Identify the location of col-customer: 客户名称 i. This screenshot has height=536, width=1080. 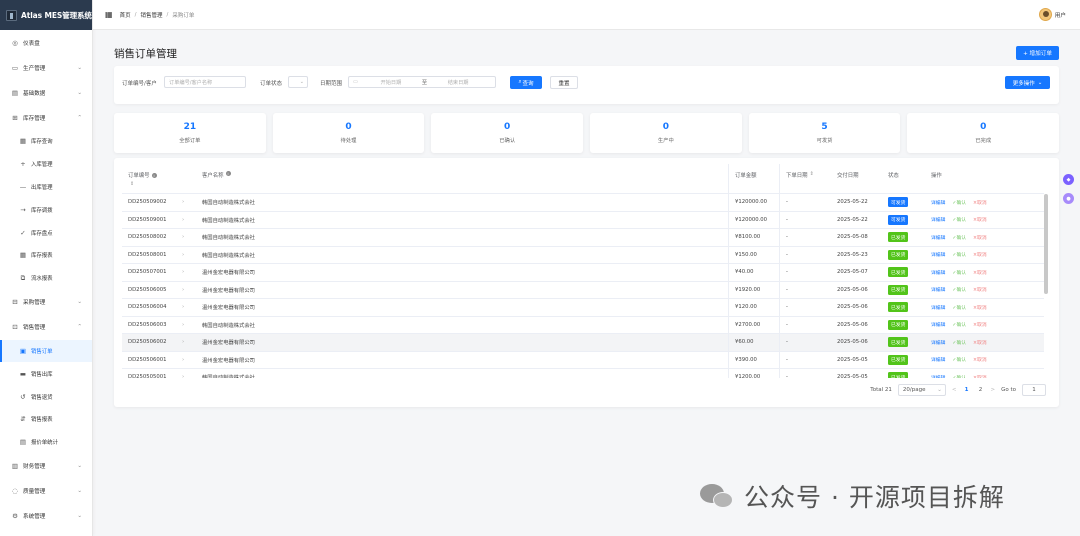
(462, 178).